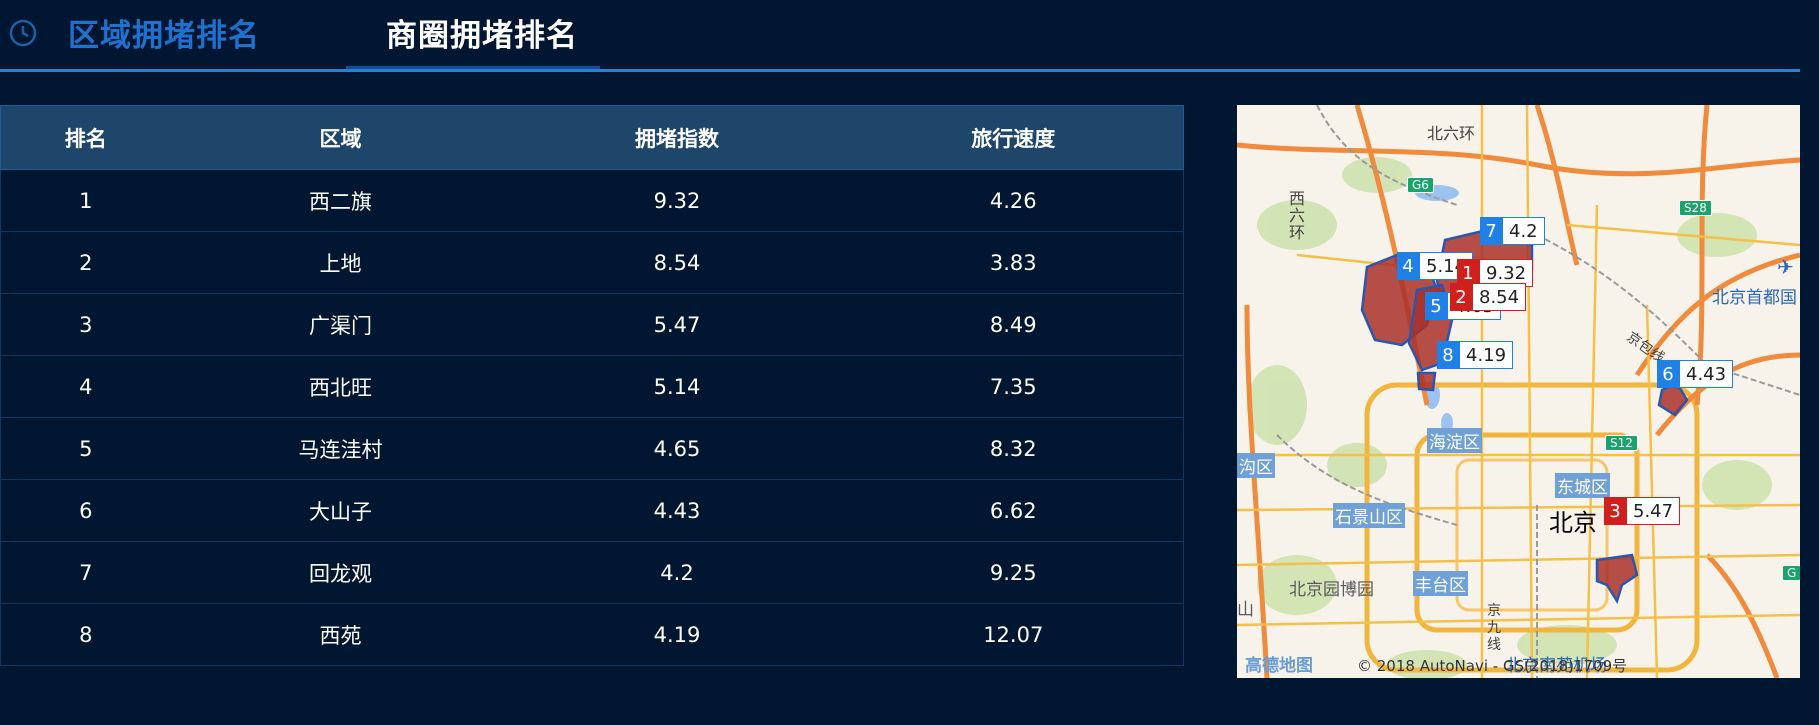 This screenshot has width=1819, height=725. What do you see at coordinates (1013, 634) in the screenshot?
I see `cell-travel-speed: 12.07` at bounding box center [1013, 634].